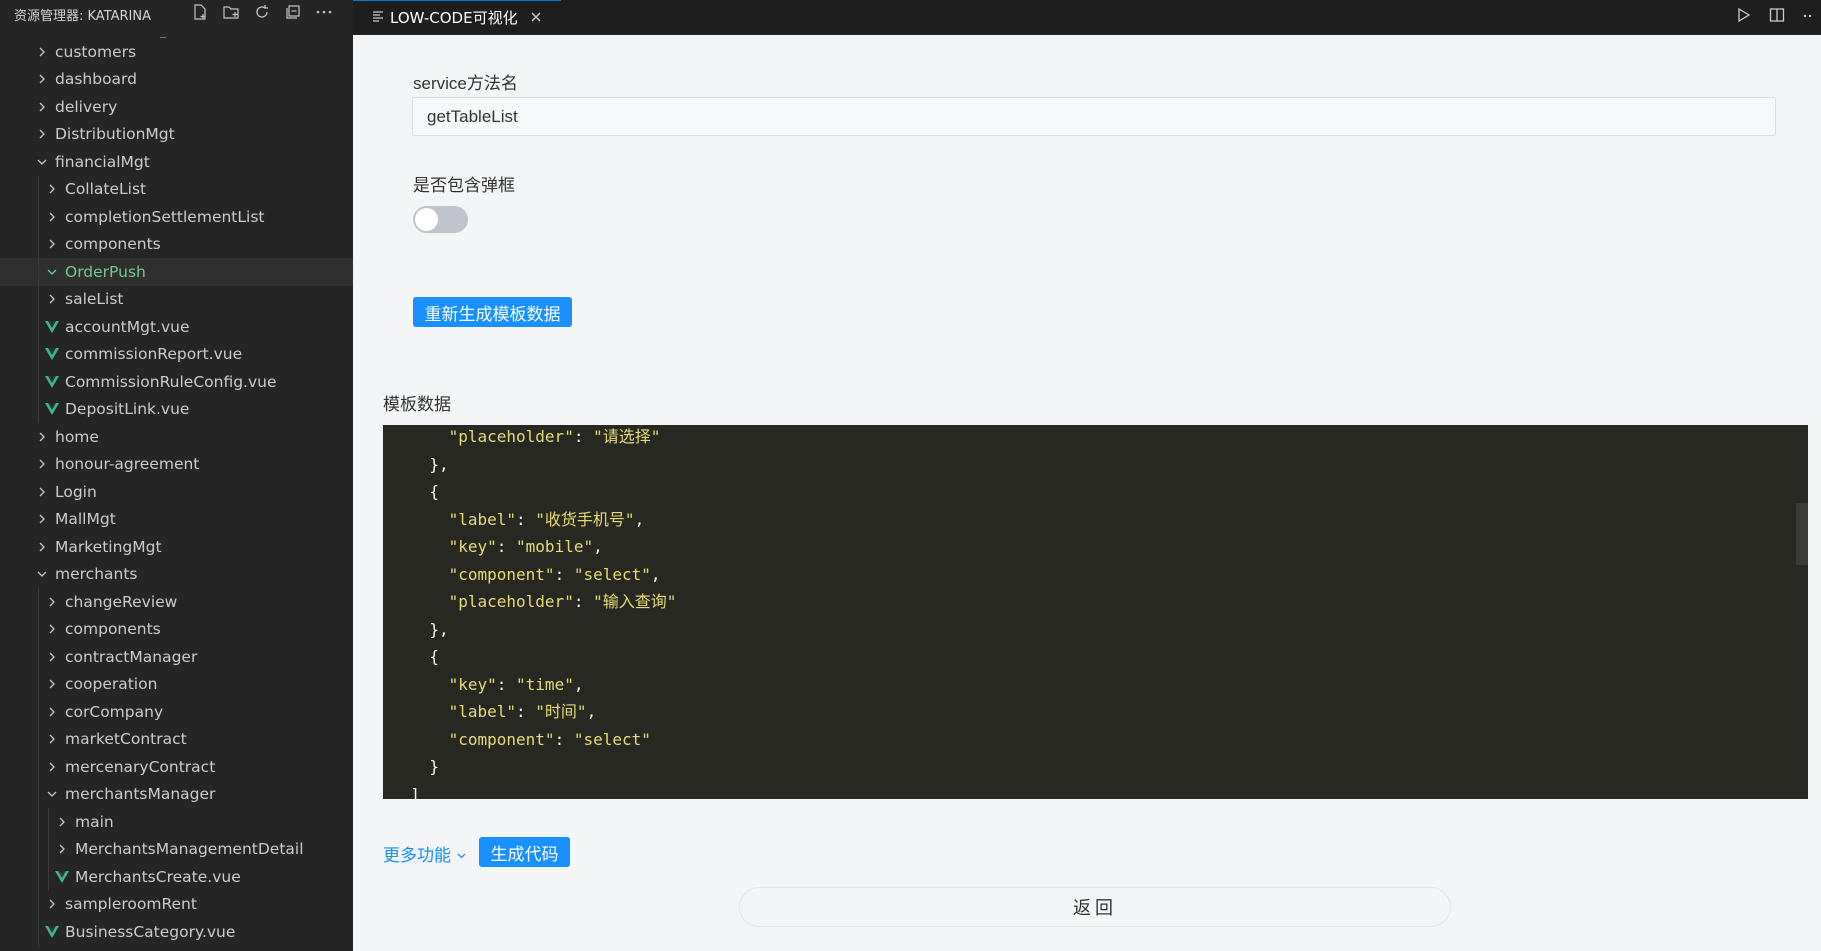  I want to click on more-actions-icon, so click(324, 14).